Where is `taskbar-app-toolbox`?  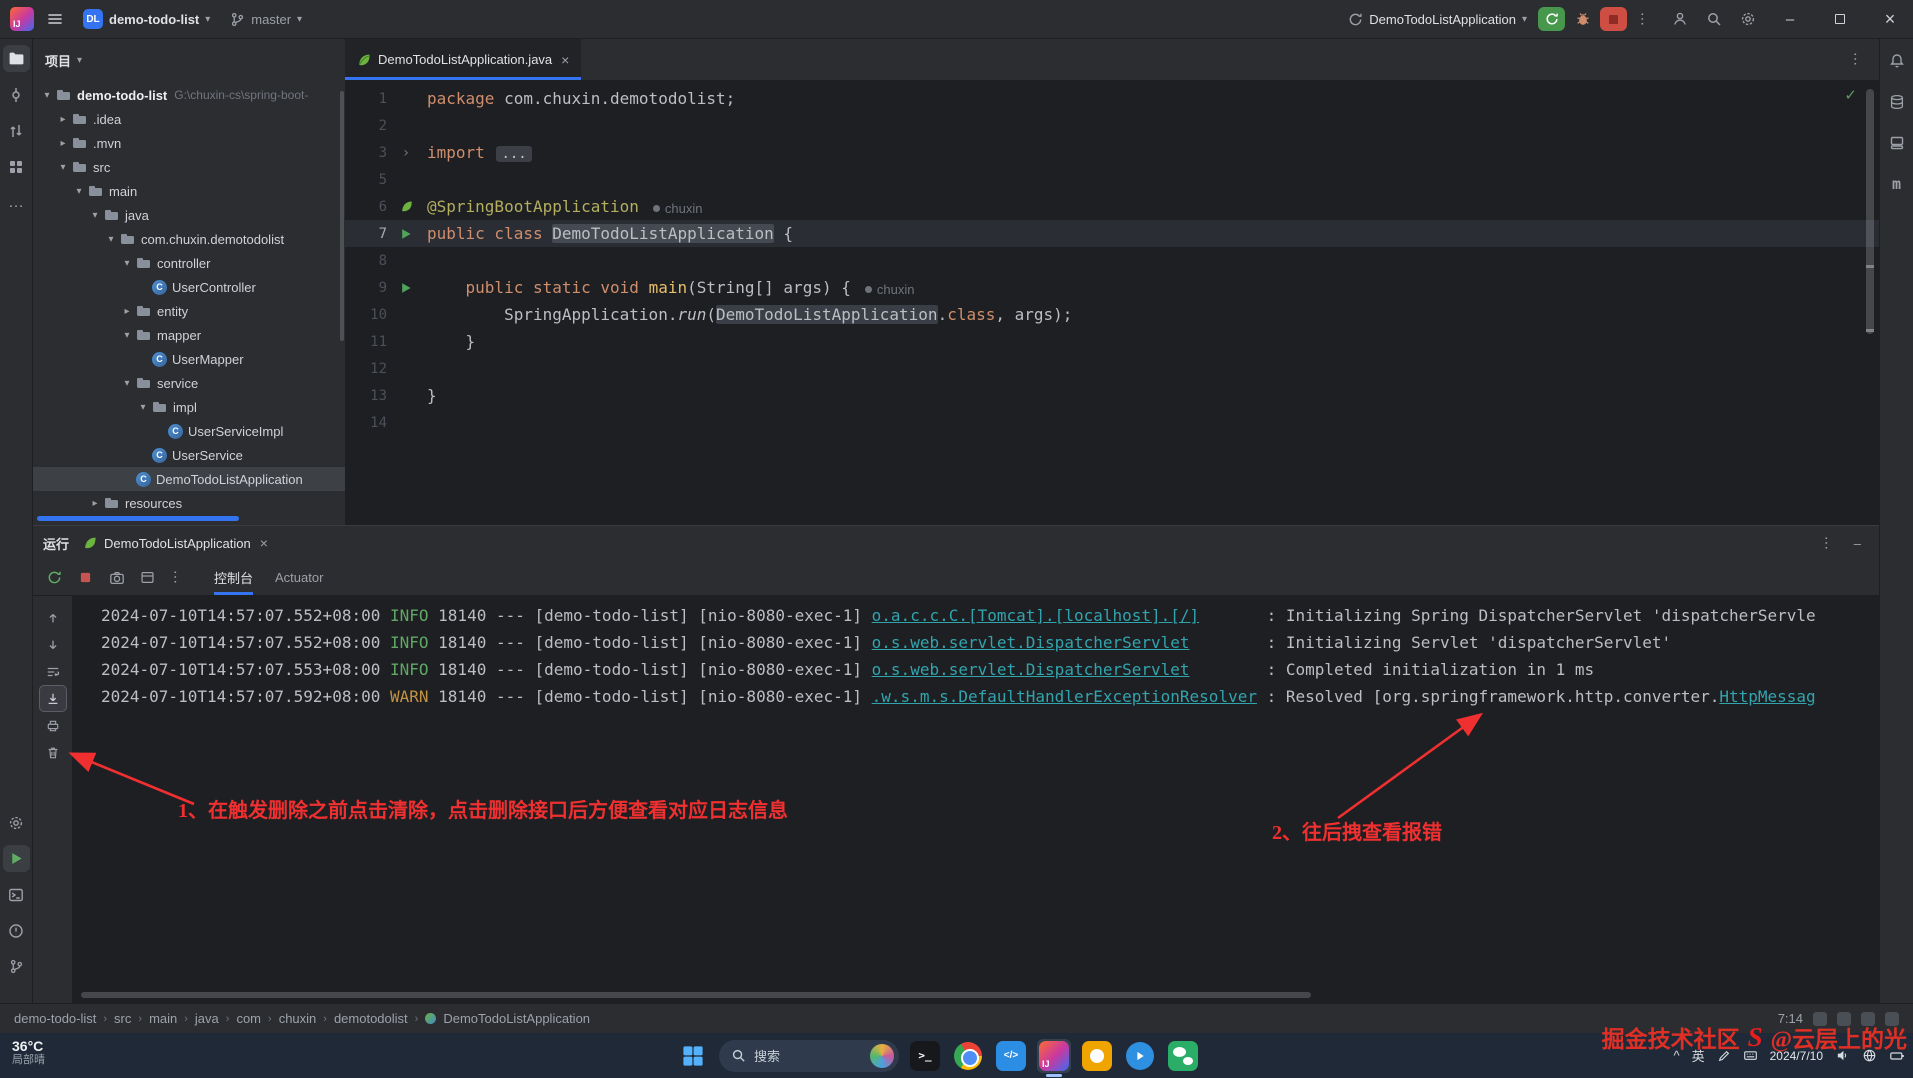 taskbar-app-toolbox is located at coordinates (1097, 1056).